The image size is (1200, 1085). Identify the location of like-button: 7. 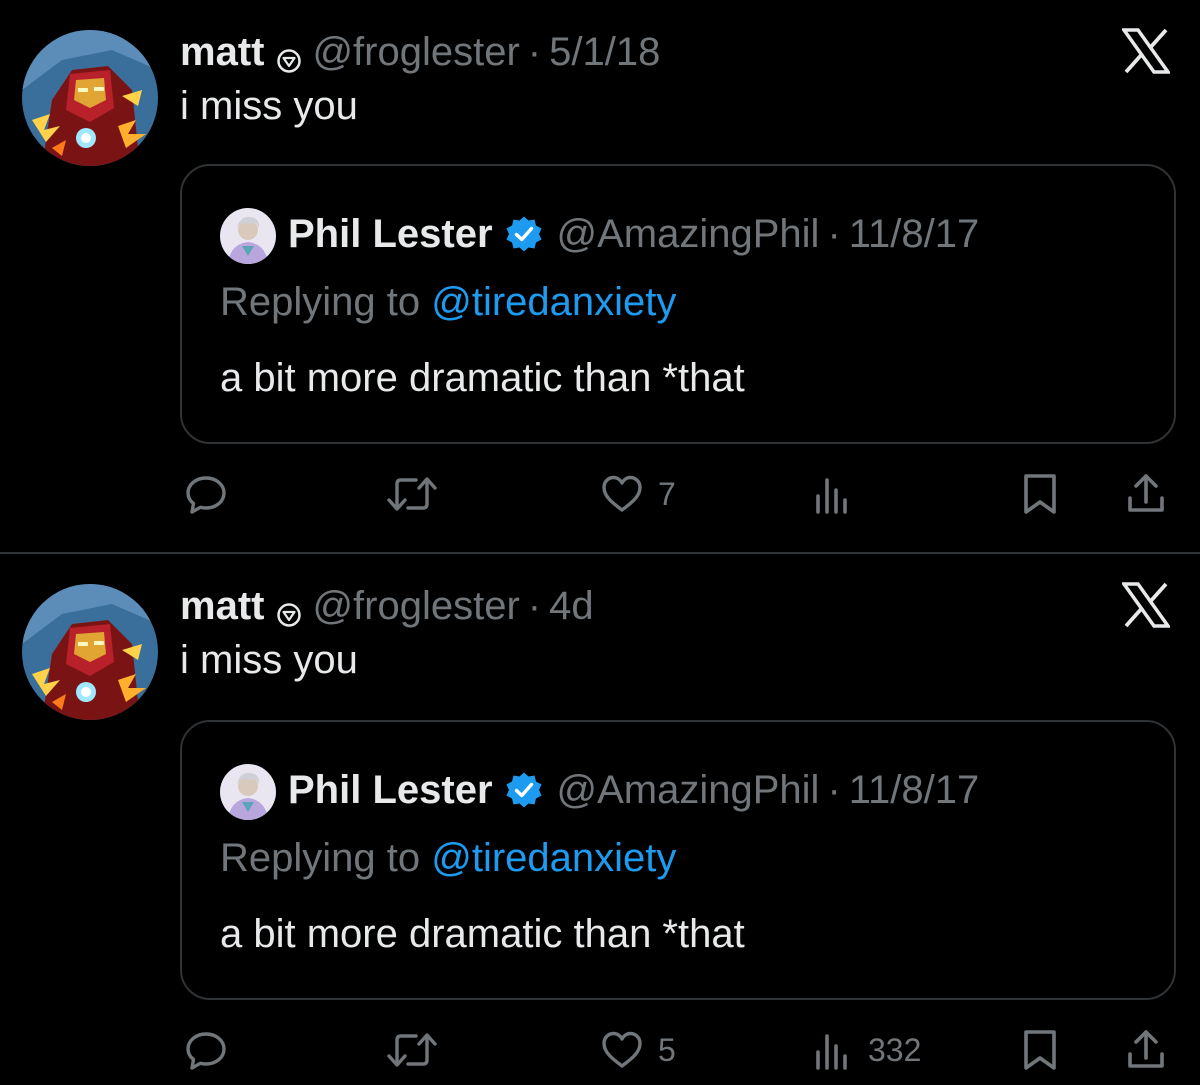
(638, 494).